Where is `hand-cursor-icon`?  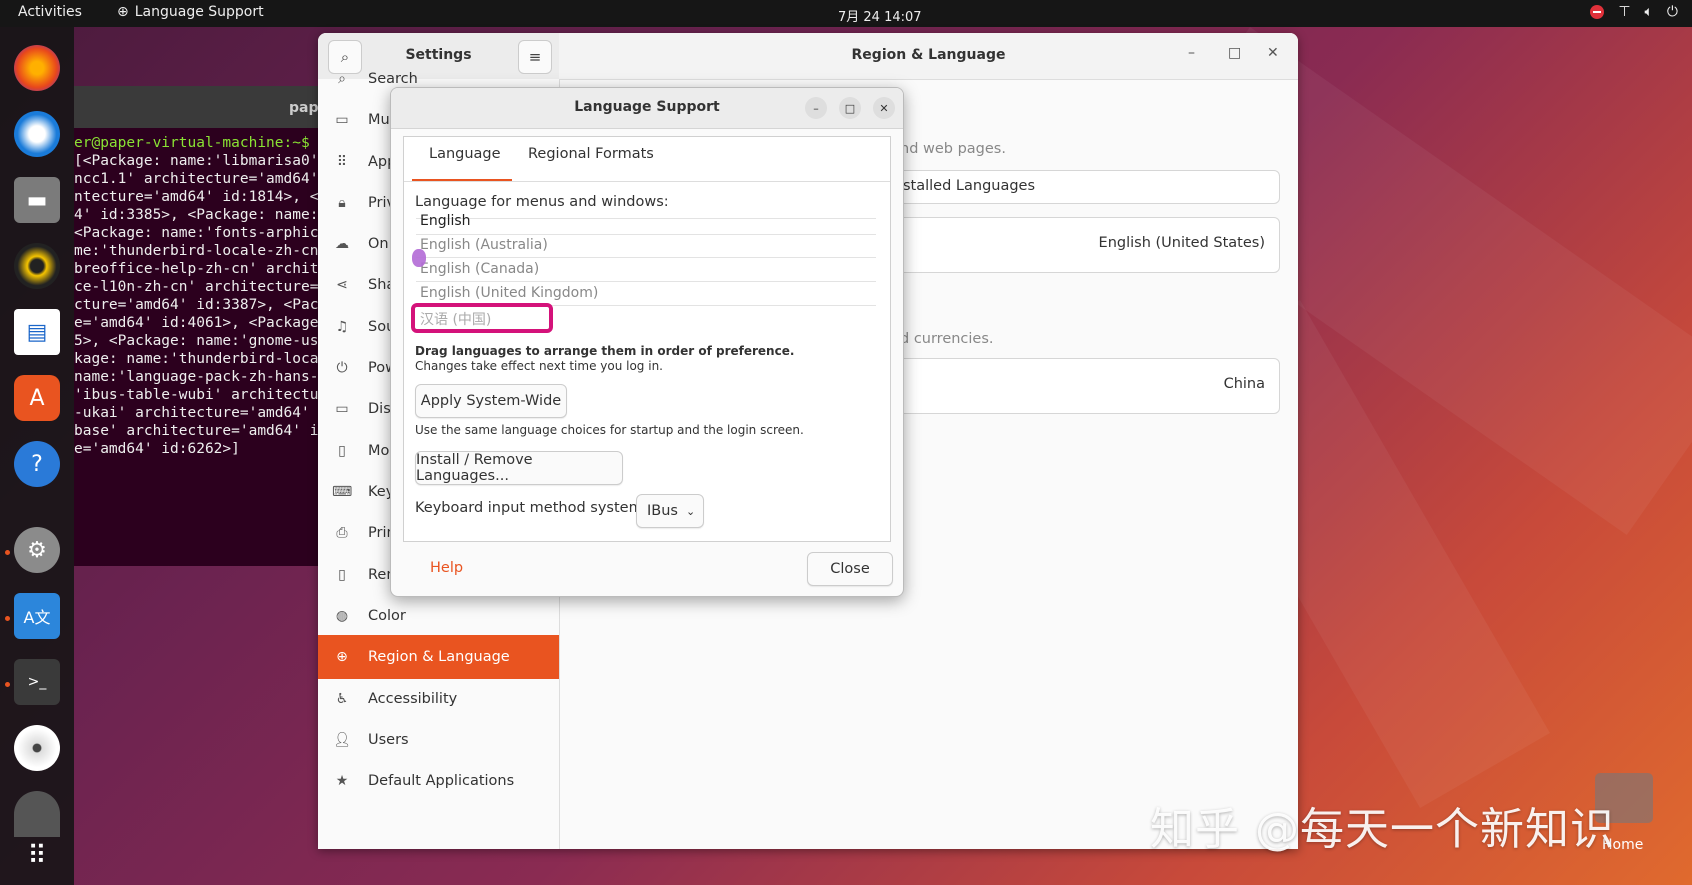 hand-cursor-icon is located at coordinates (419, 258).